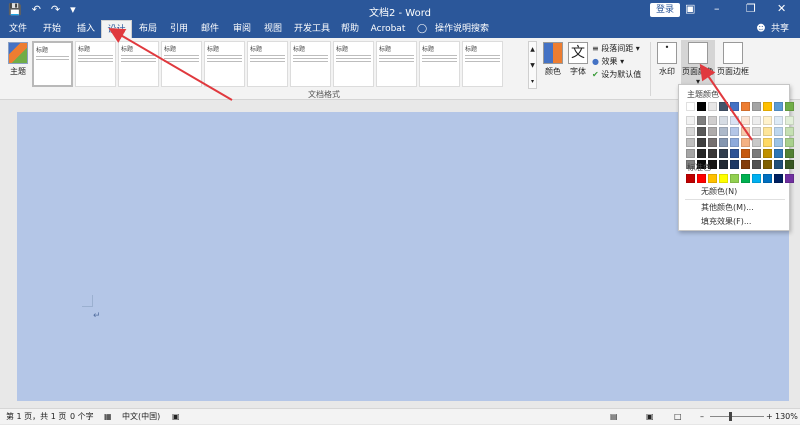 The image size is (800, 425). Describe the element at coordinates (179, 29) in the screenshot. I see `tab-references: 引用` at that location.